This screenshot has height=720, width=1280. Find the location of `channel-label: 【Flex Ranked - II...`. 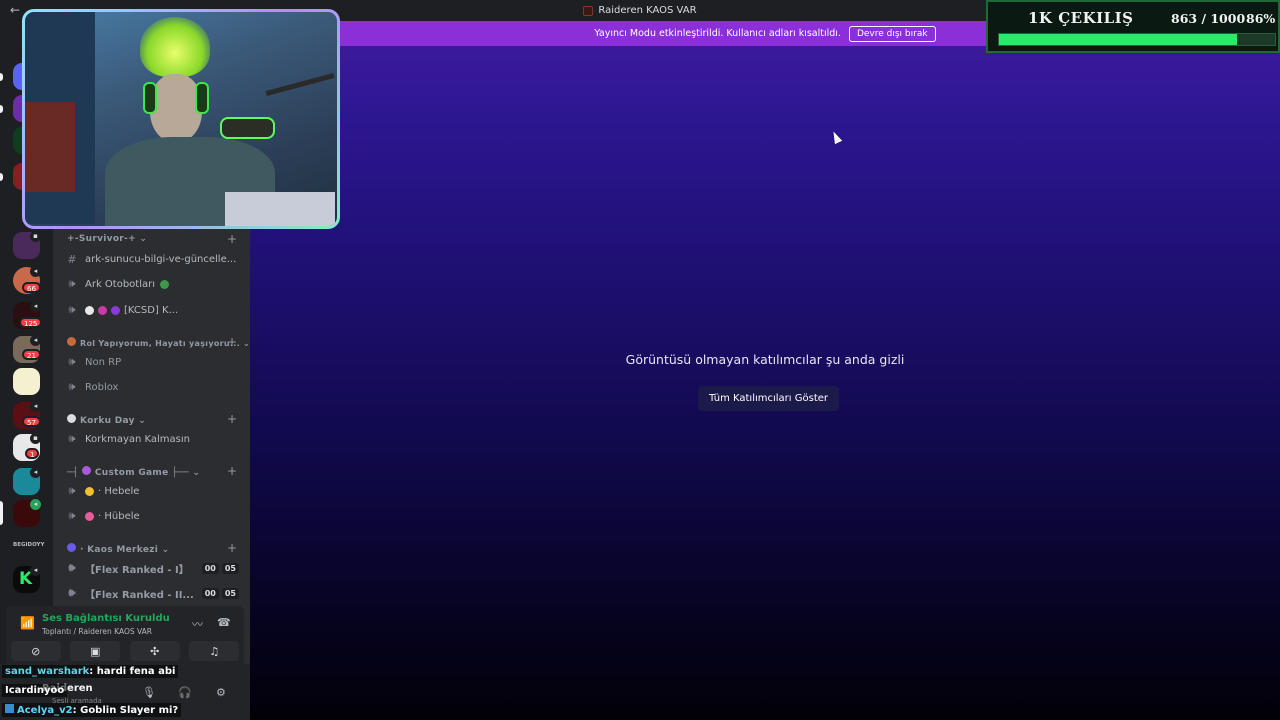

channel-label: 【Flex Ranked - II... is located at coordinates (139, 595).